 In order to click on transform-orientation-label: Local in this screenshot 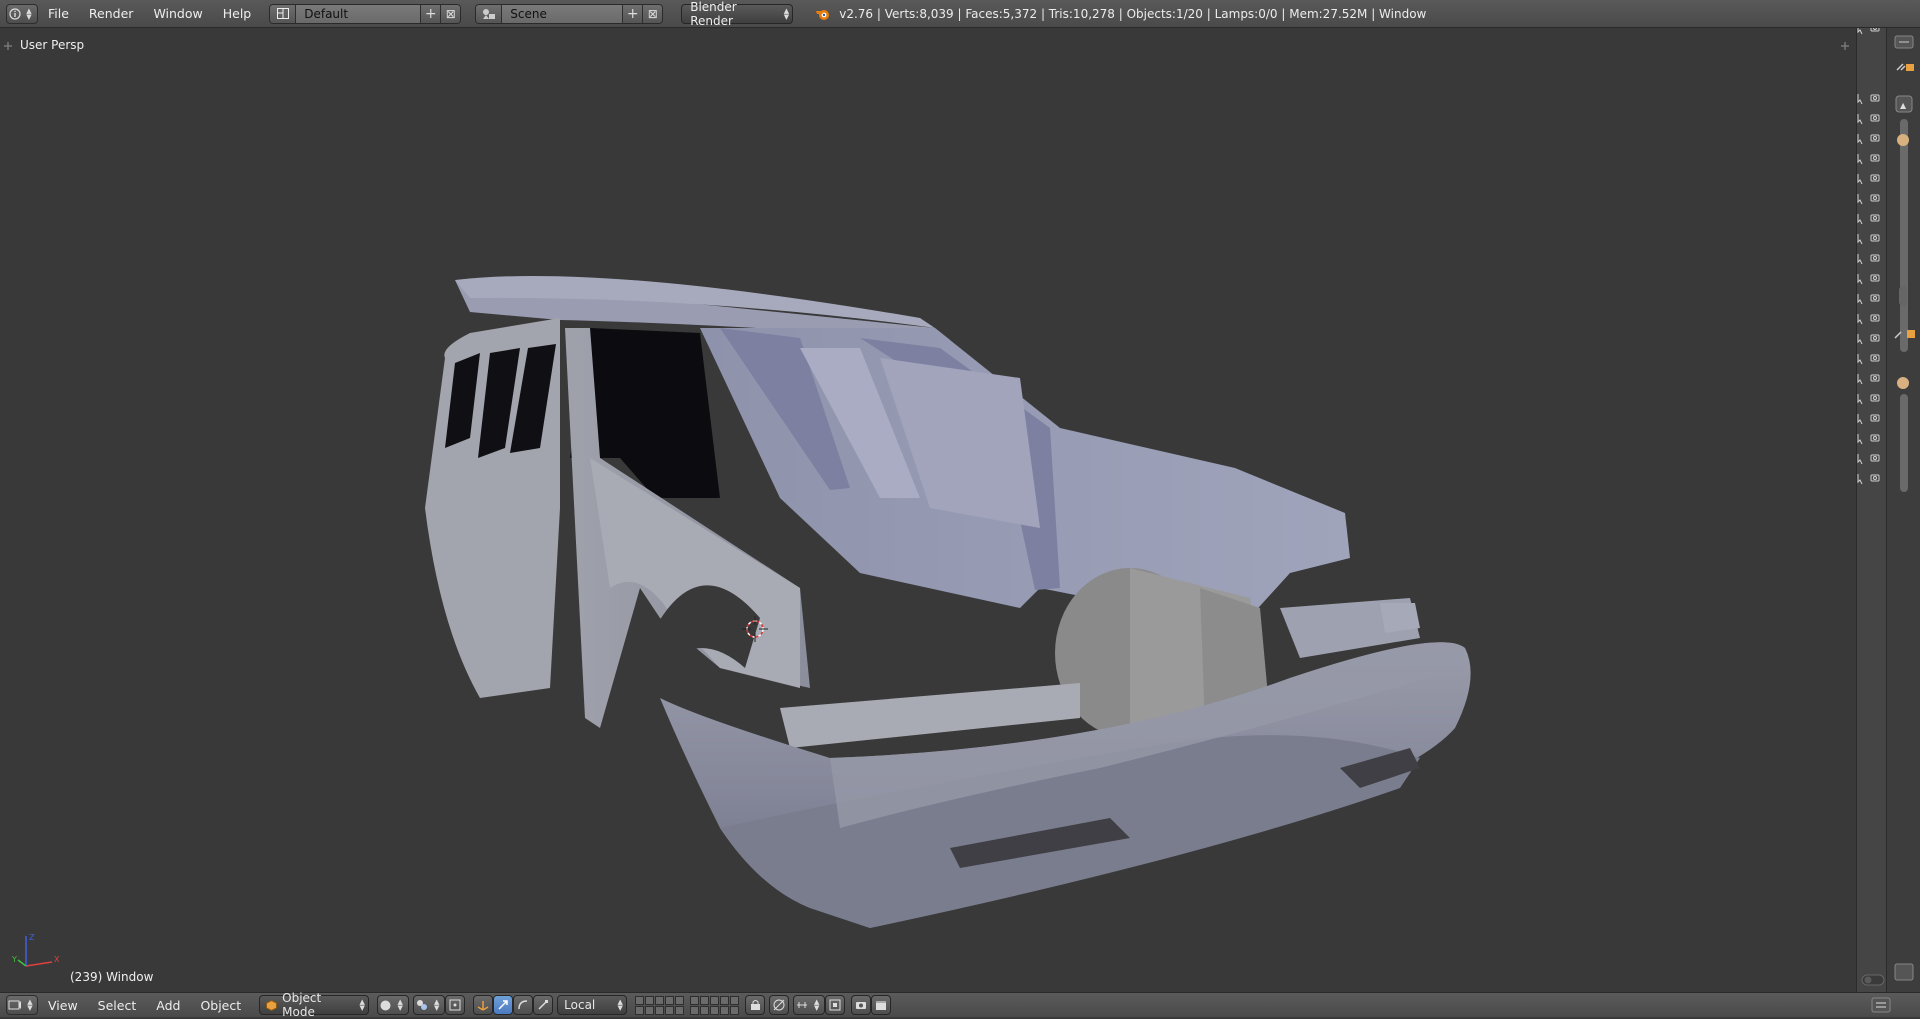, I will do `click(580, 1005)`.